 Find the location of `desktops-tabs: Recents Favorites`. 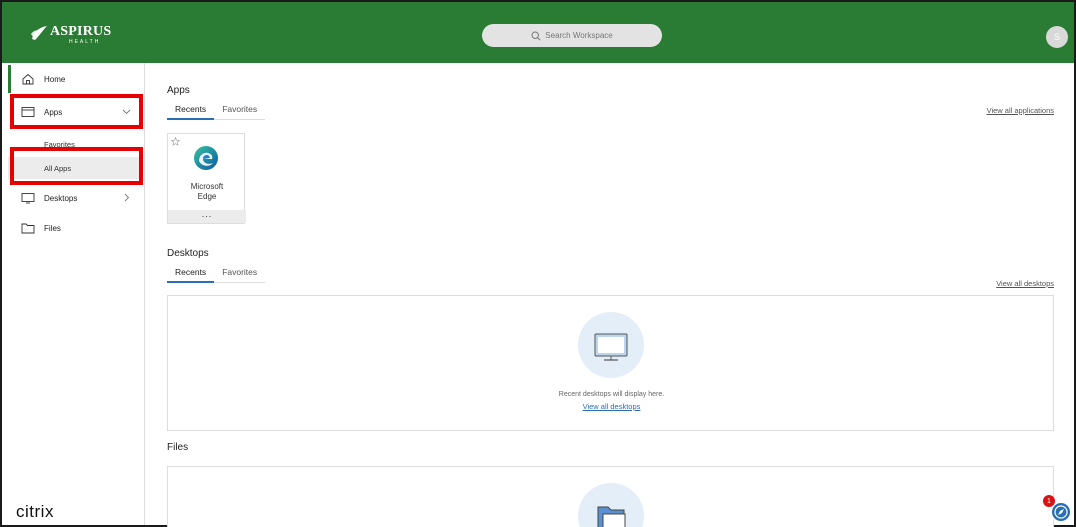

desktops-tabs: Recents Favorites is located at coordinates (216, 274).